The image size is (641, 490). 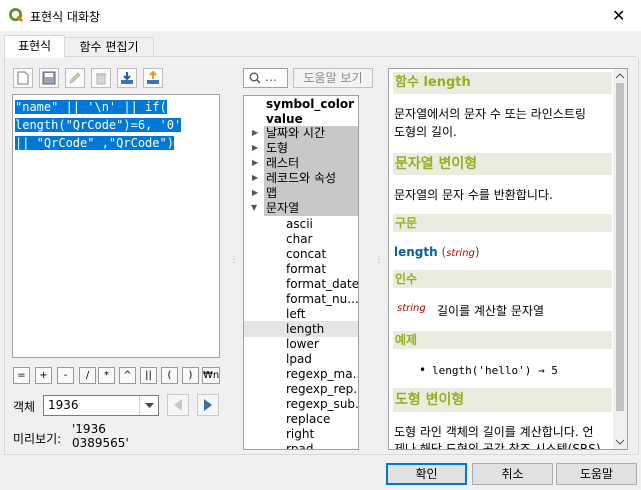 I want to click on operator-equals-button: =, so click(x=21, y=375).